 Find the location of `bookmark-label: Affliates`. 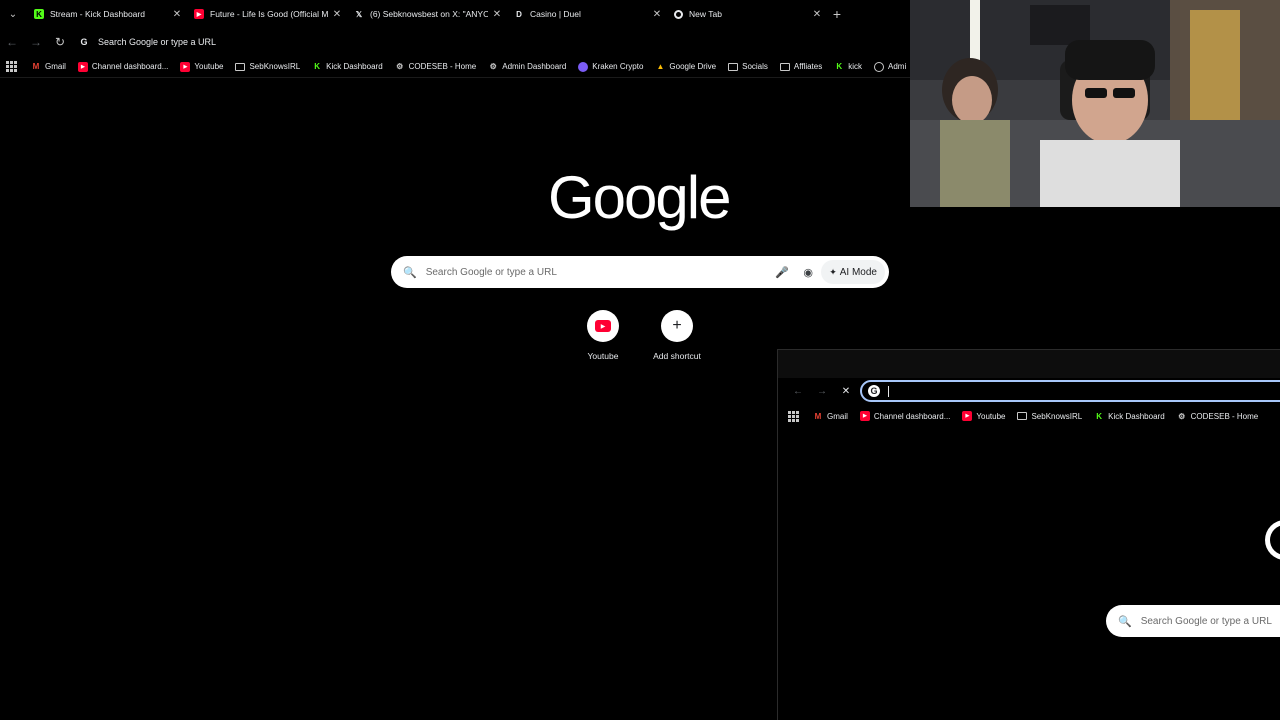

bookmark-label: Affliates is located at coordinates (808, 66).